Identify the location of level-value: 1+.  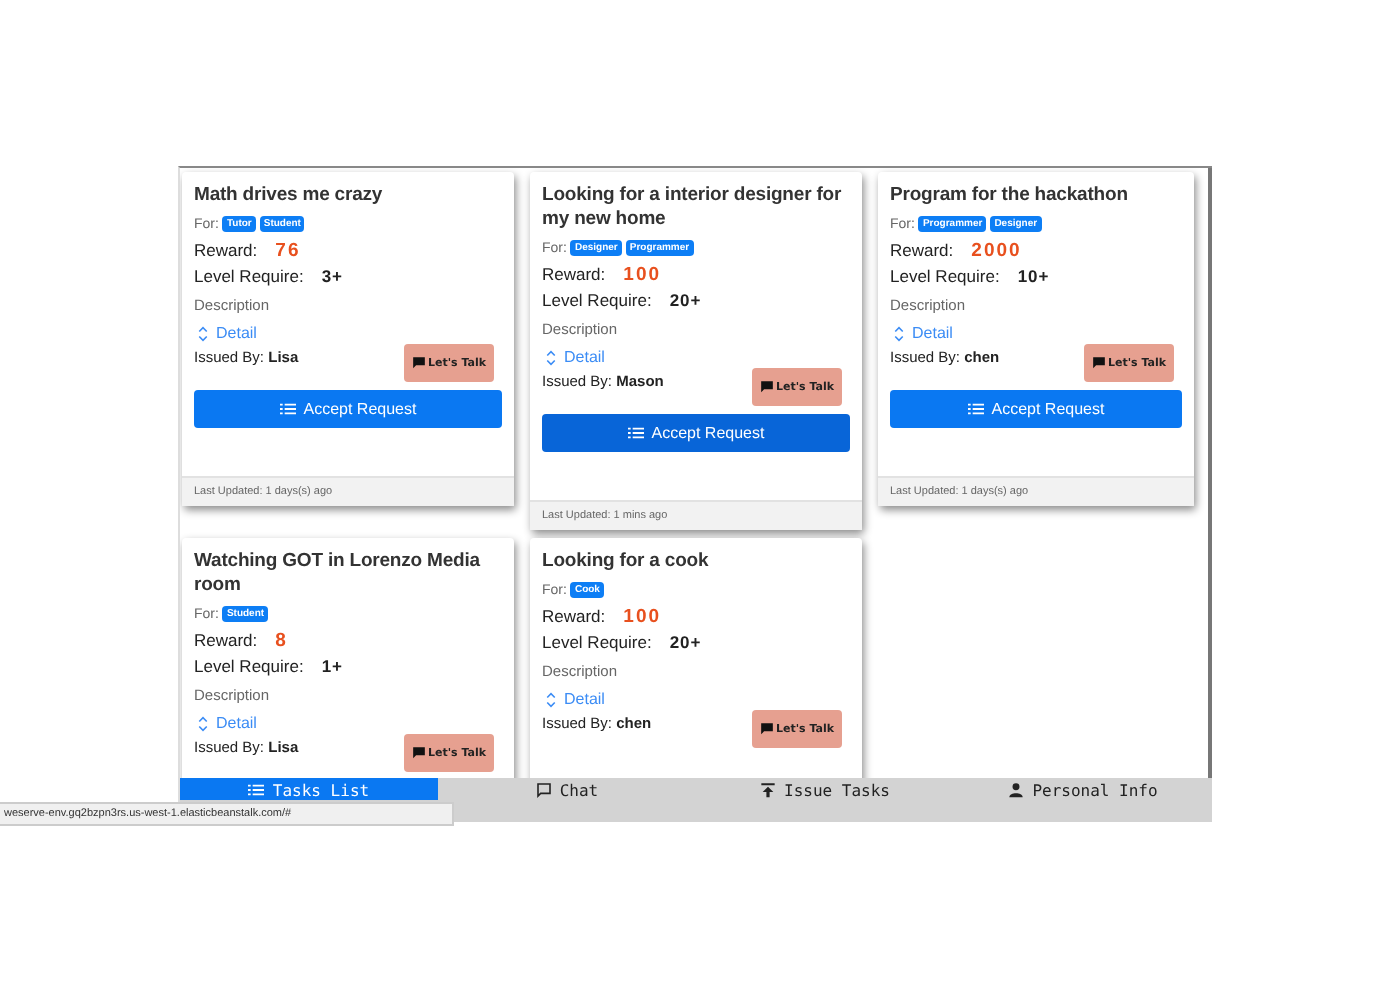
(332, 666).